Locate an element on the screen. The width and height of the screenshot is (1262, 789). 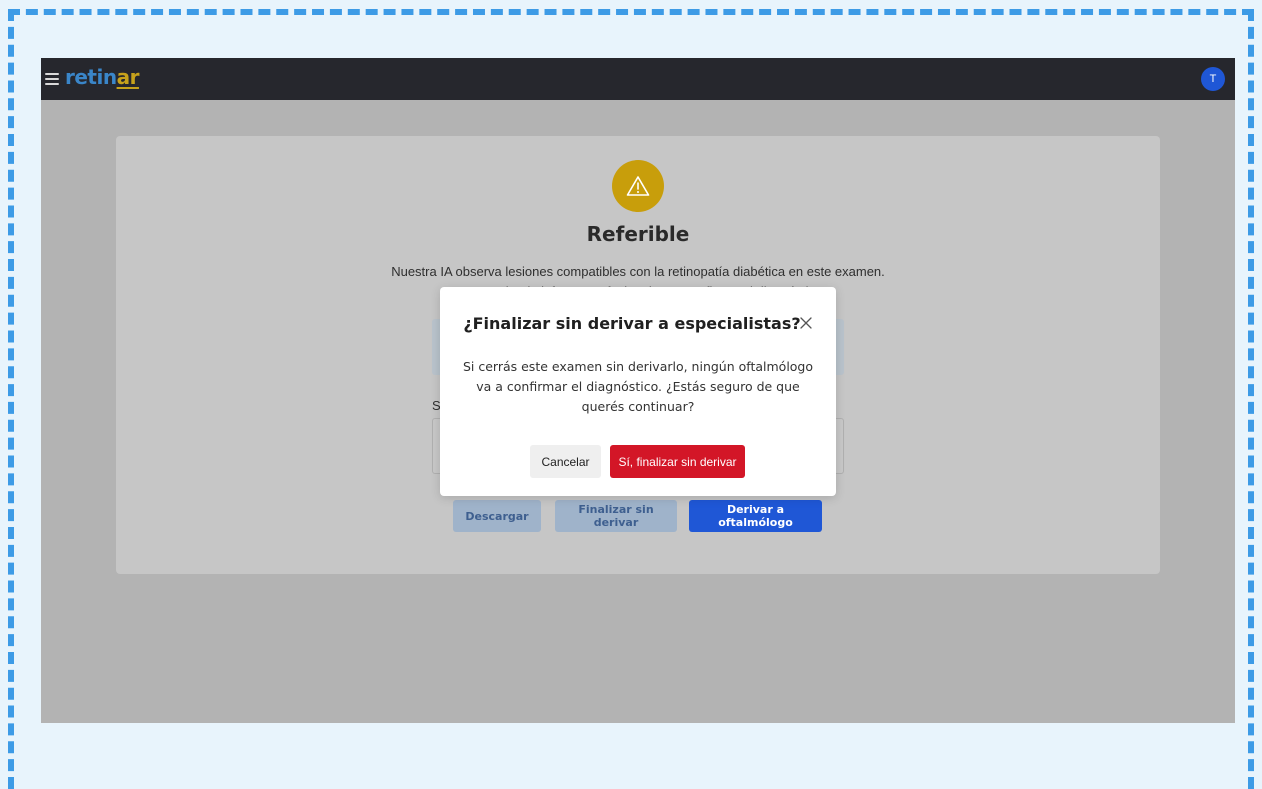
dialog-title: ¿Finalizar sin derivar a especialistas? is located at coordinates (632, 323).